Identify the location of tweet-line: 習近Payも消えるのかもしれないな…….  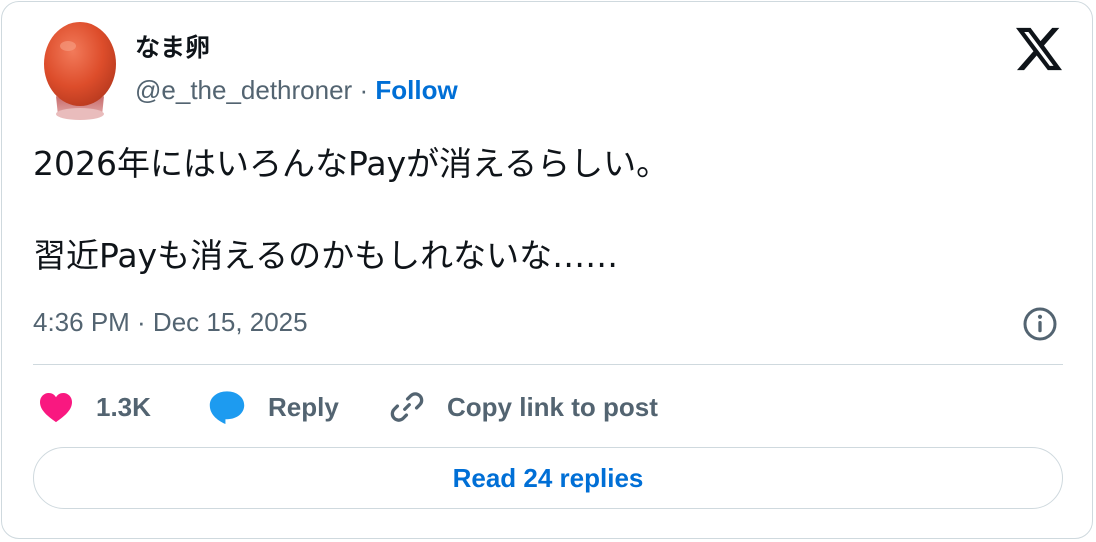
(326, 255).